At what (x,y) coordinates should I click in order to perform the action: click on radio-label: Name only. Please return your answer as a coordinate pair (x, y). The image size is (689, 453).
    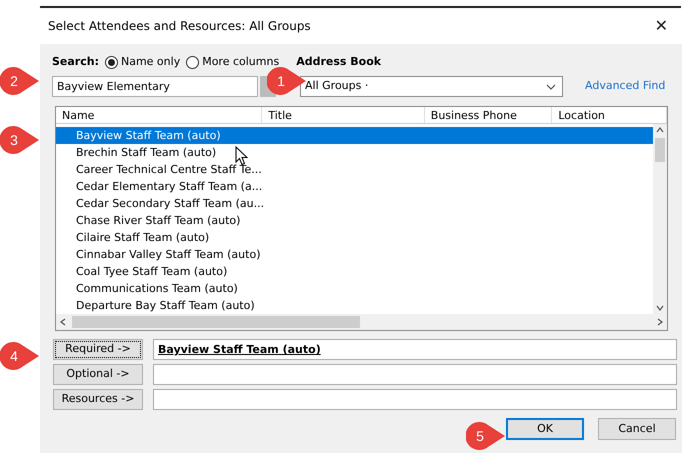
    Looking at the image, I should click on (150, 62).